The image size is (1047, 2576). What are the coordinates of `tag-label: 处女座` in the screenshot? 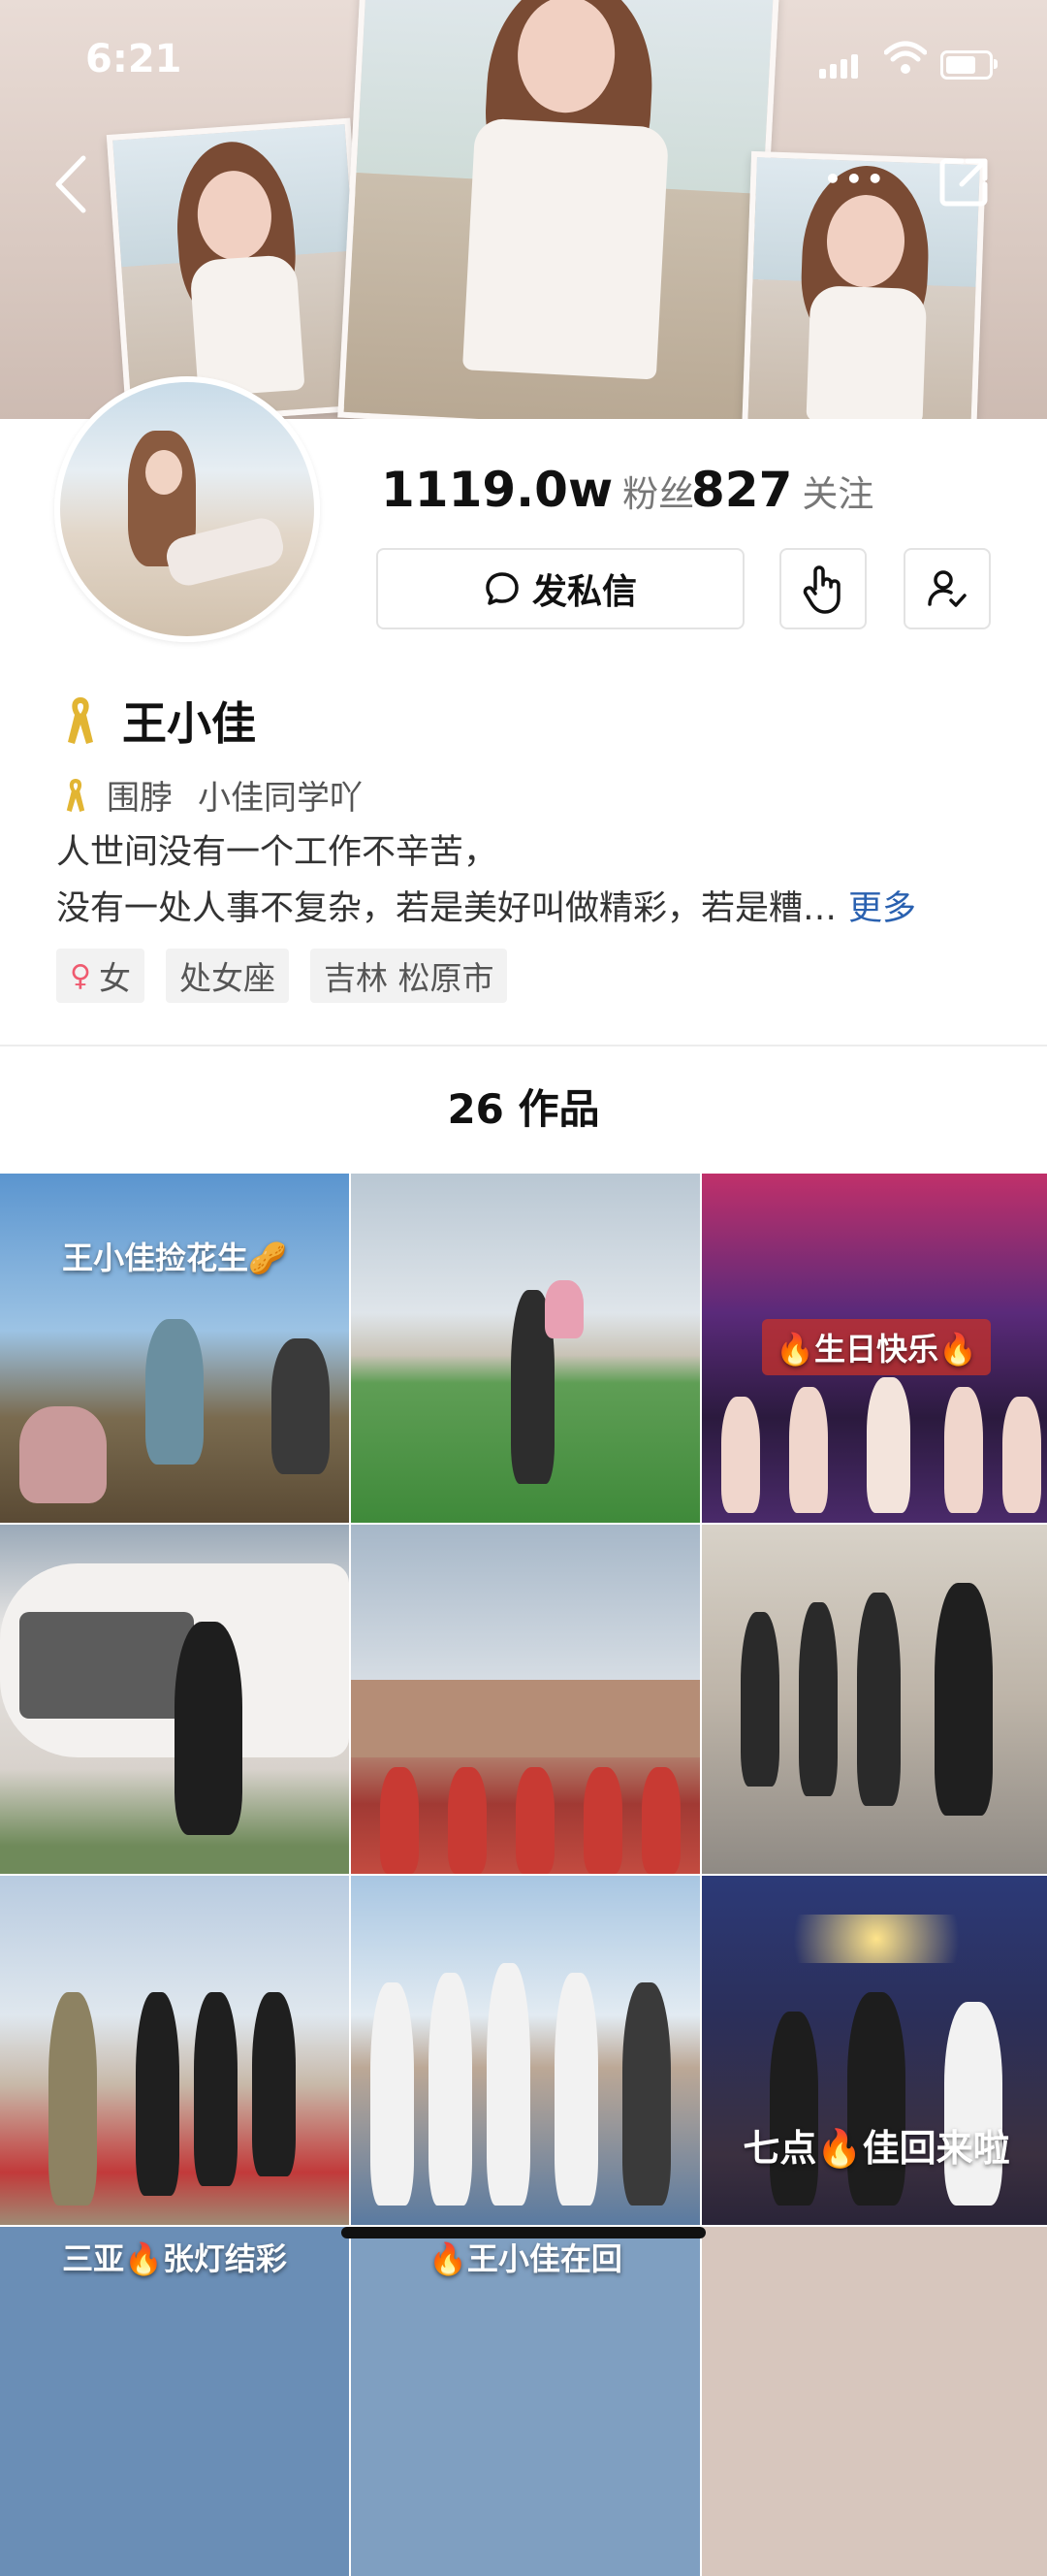 It's located at (226, 978).